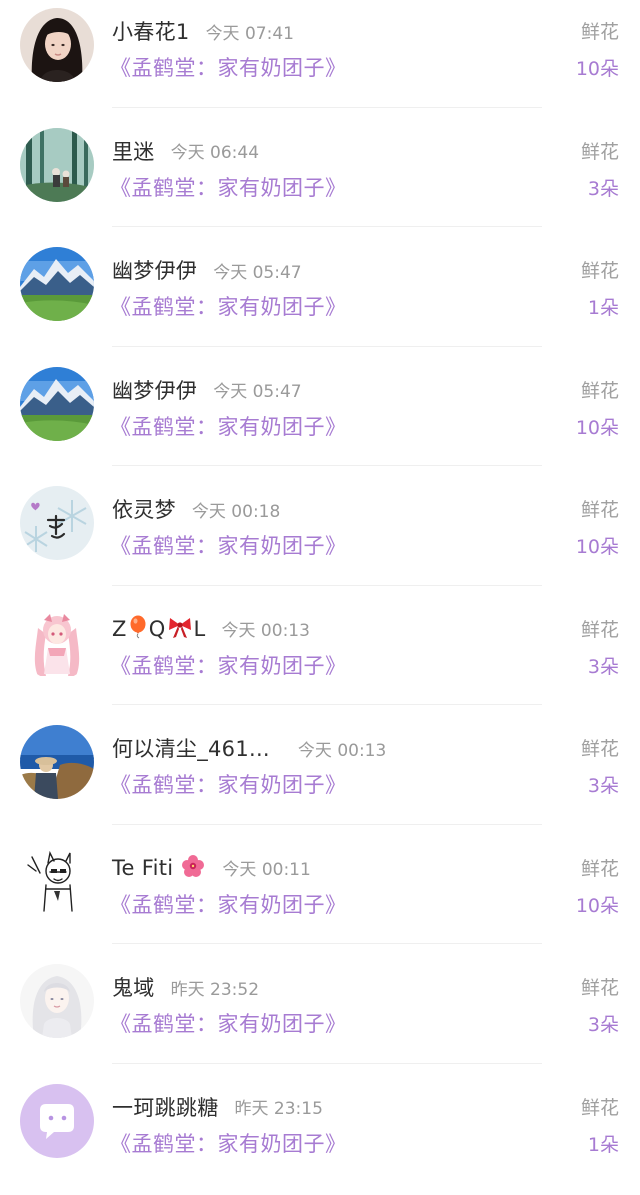 Image resolution: width=640 pixels, height=1195 pixels. I want to click on user-name-part: Q, so click(157, 629).